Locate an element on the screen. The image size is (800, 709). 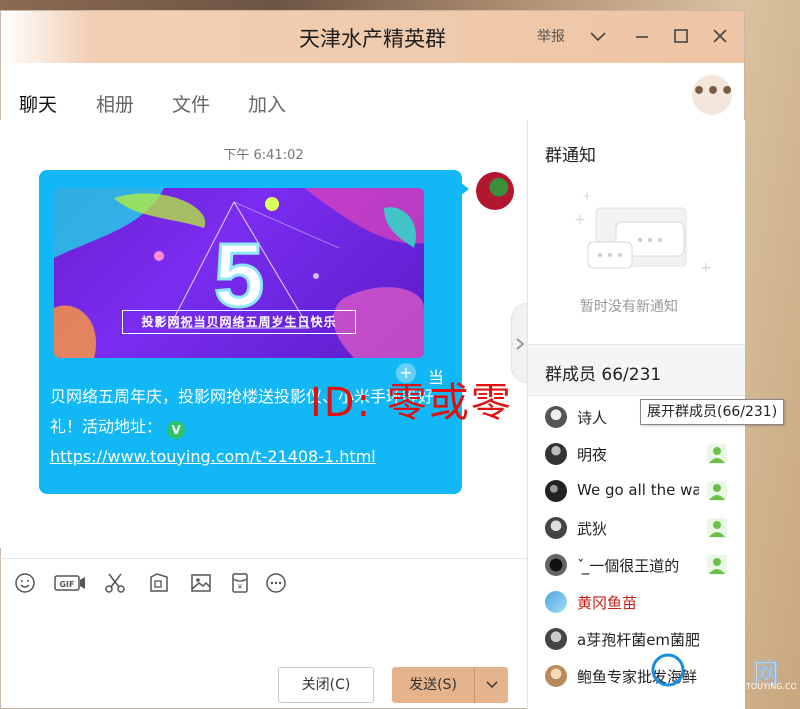
send-button: 发送(S) is located at coordinates (433, 685).